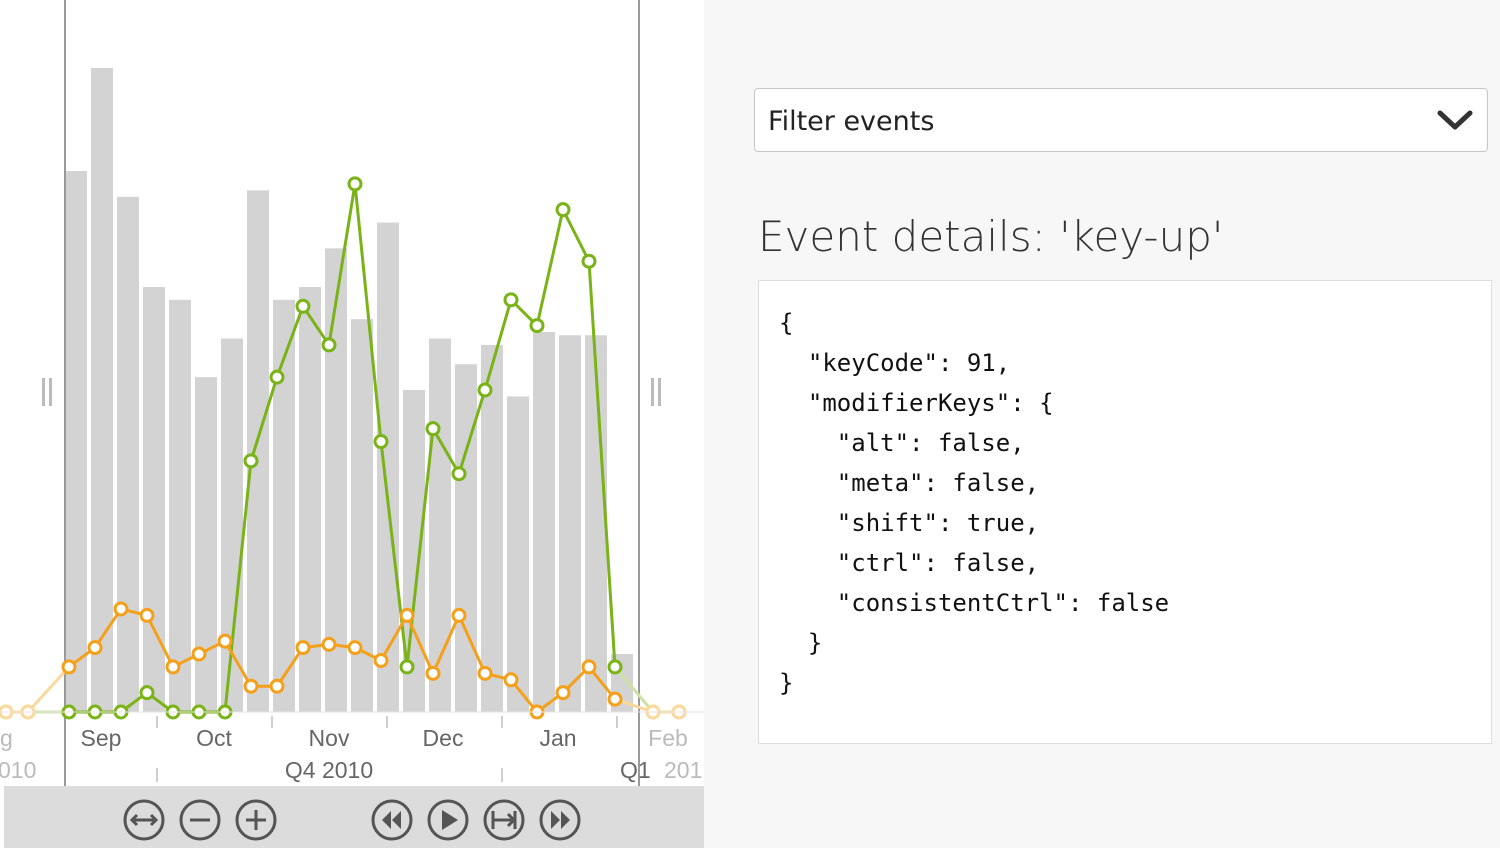 This screenshot has width=1500, height=848. What do you see at coordinates (101, 738) in the screenshot?
I see `month-label: Sep` at bounding box center [101, 738].